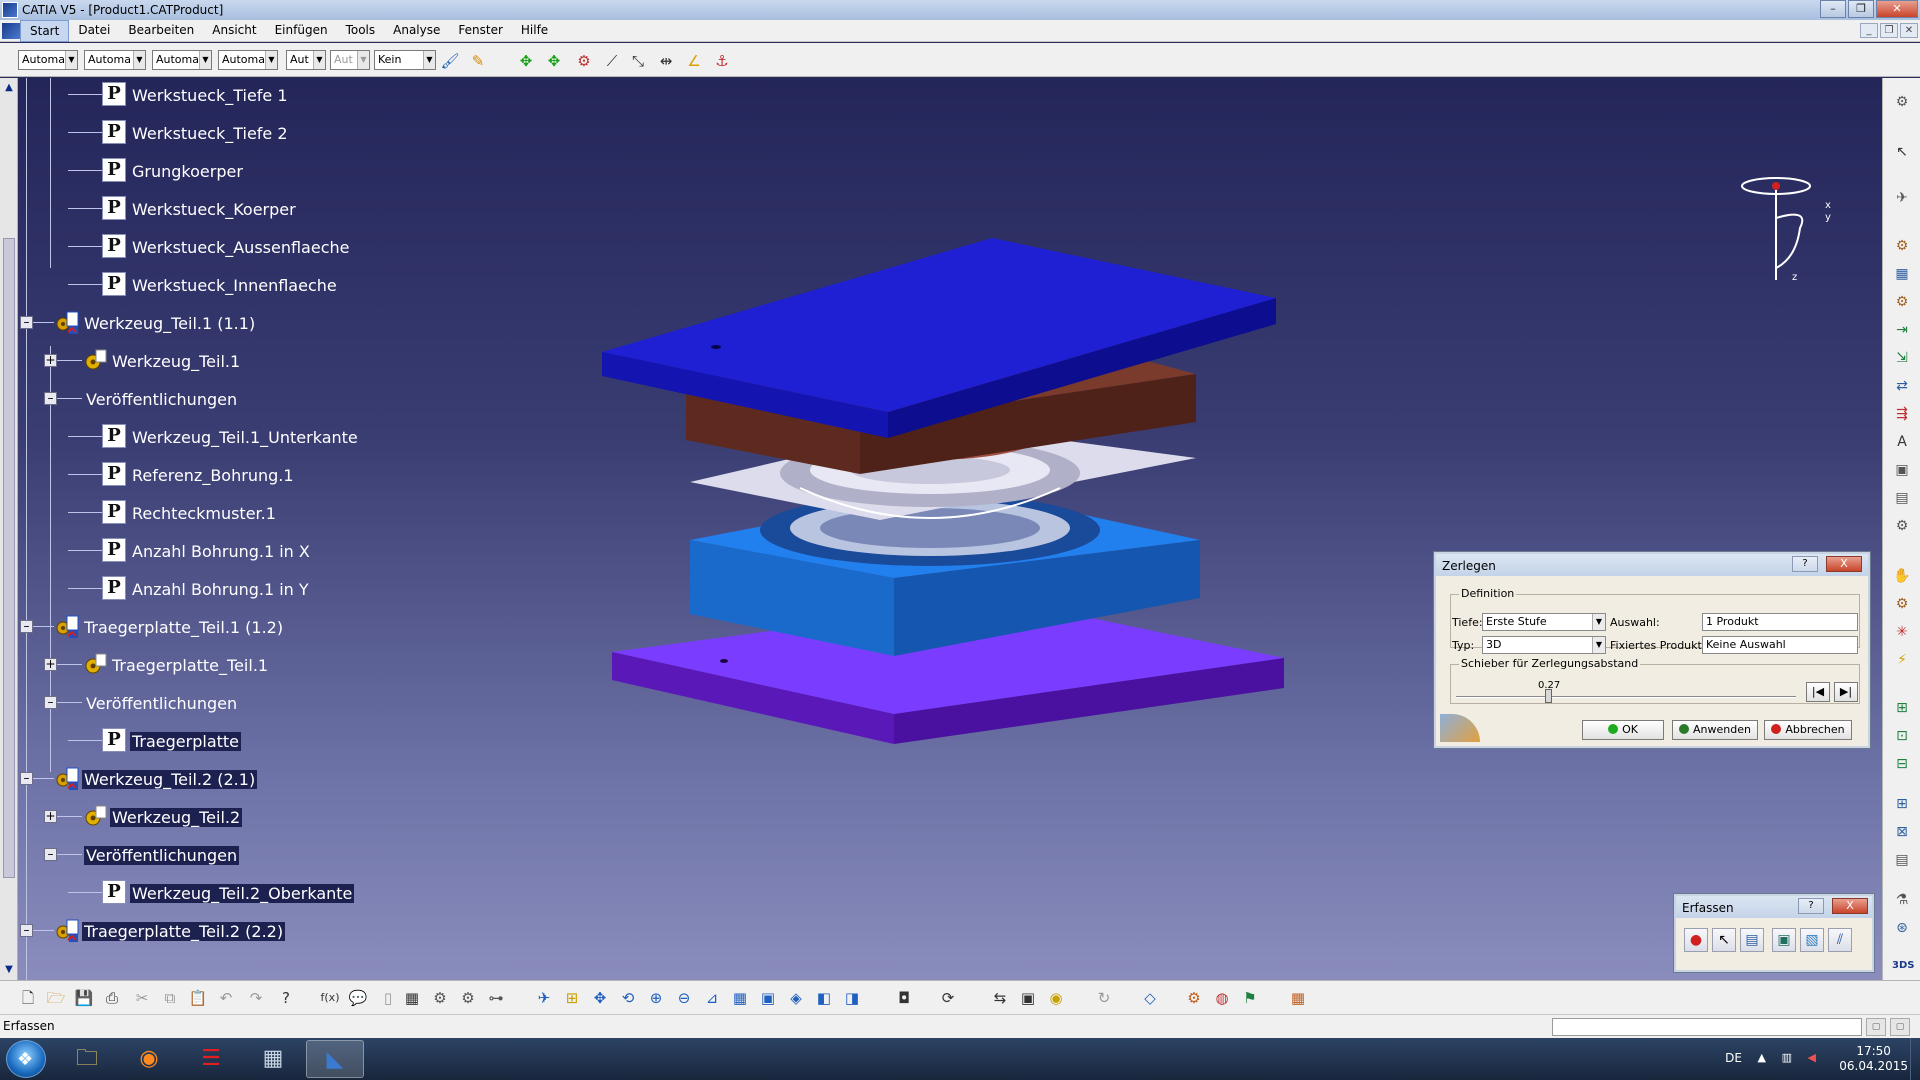 The height and width of the screenshot is (1080, 1920). I want to click on tree-node-label: Werkzeug_Teil.2_Oberkante, so click(242, 893).